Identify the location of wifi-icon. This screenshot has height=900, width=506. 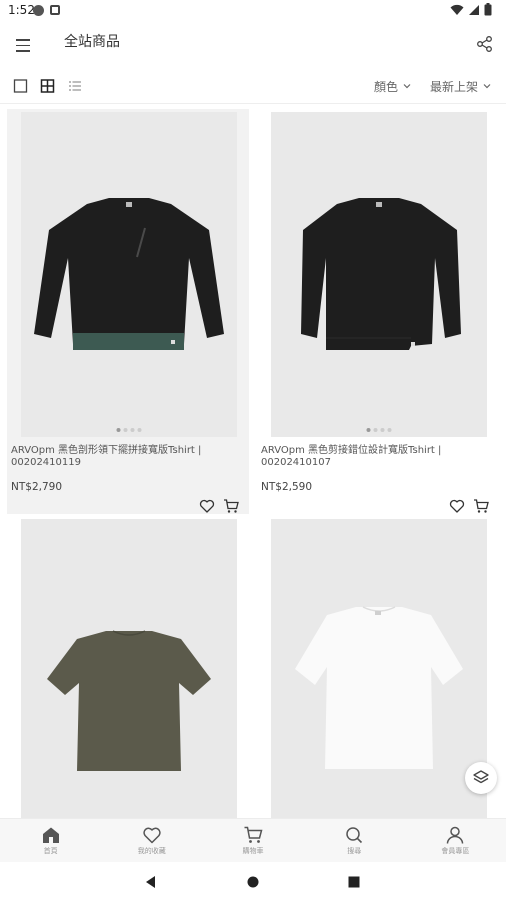
(457, 9).